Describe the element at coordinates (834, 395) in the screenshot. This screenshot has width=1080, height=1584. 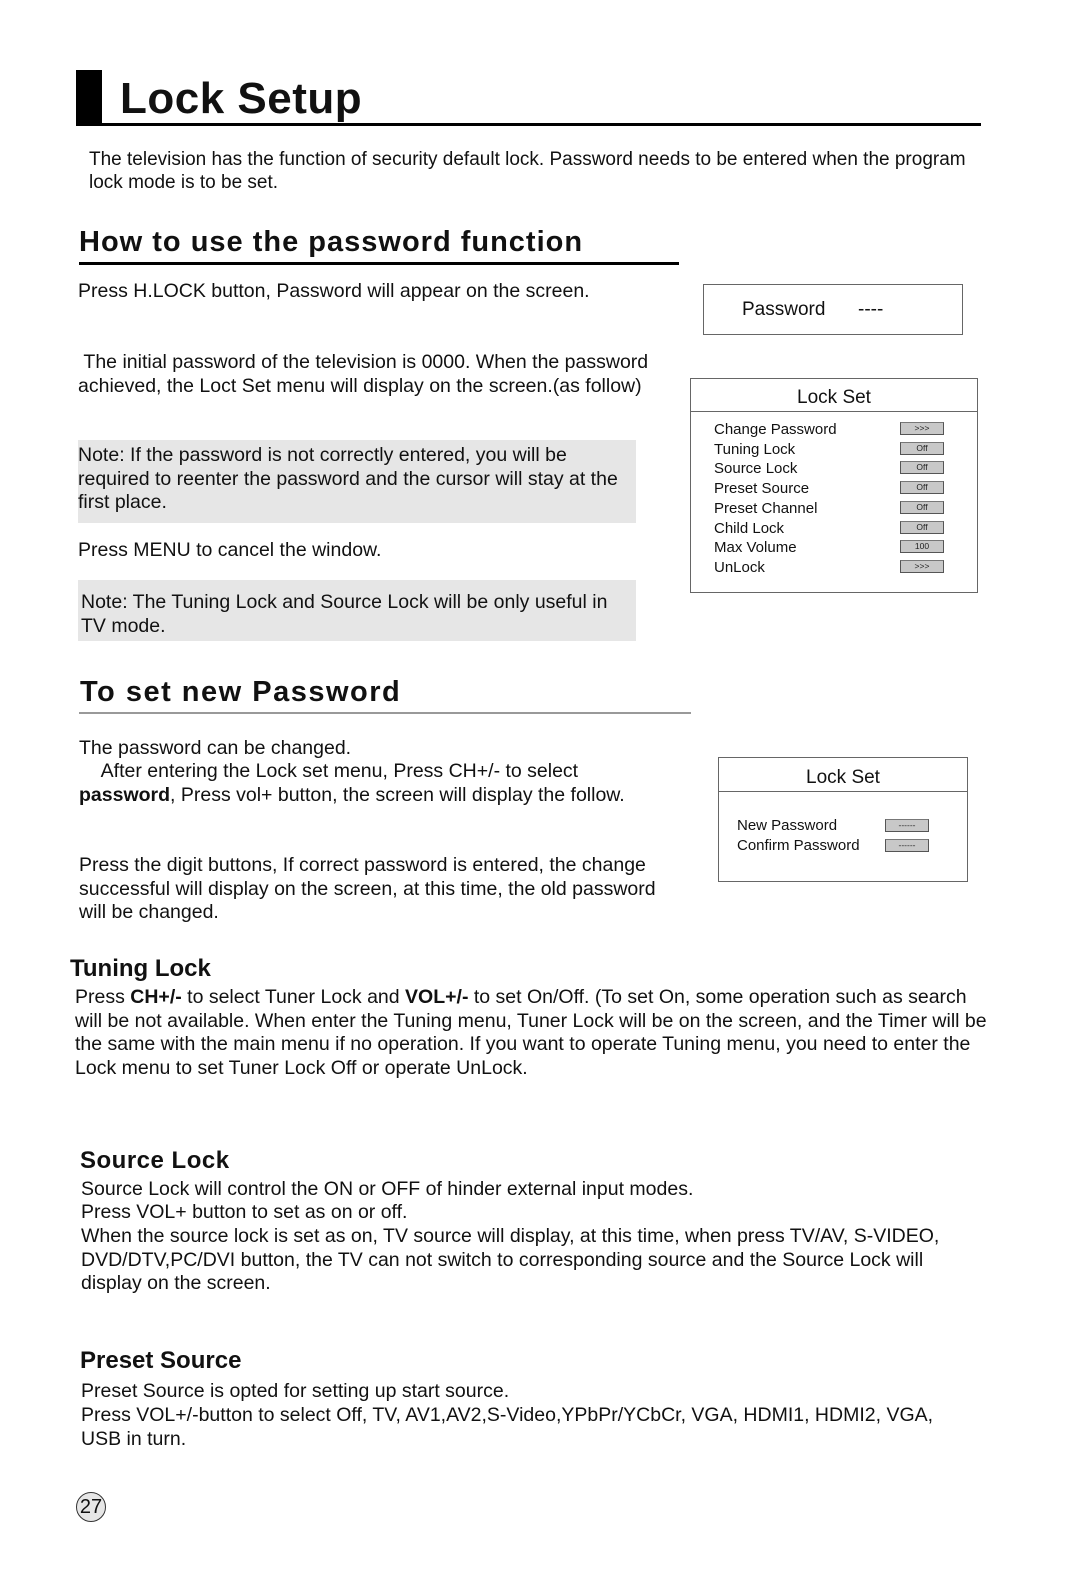
I see `lock-set-osd-title: Lock Set` at that location.